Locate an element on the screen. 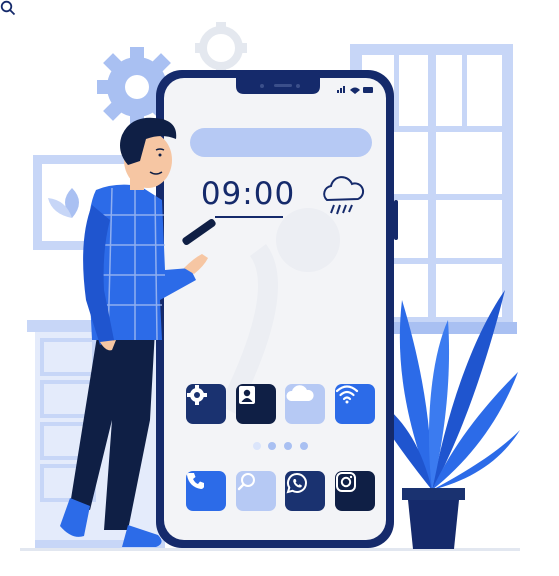 Image resolution: width=559 pixels, height=576 pixels. settings-gear-icon is located at coordinates (197, 395).